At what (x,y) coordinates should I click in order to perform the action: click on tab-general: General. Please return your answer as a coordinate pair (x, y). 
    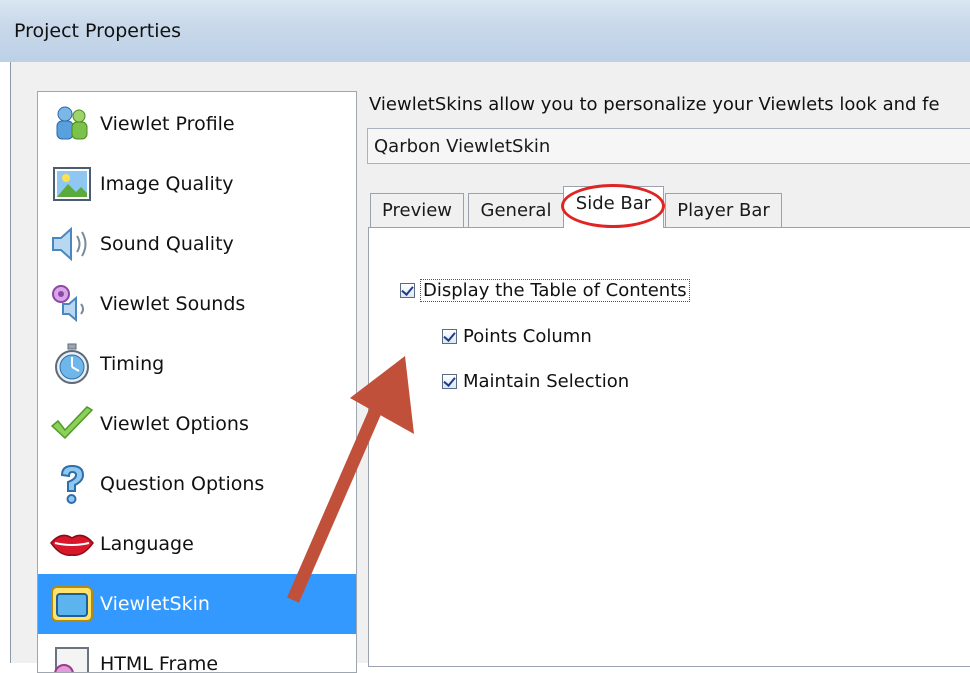
    Looking at the image, I should click on (516, 210).